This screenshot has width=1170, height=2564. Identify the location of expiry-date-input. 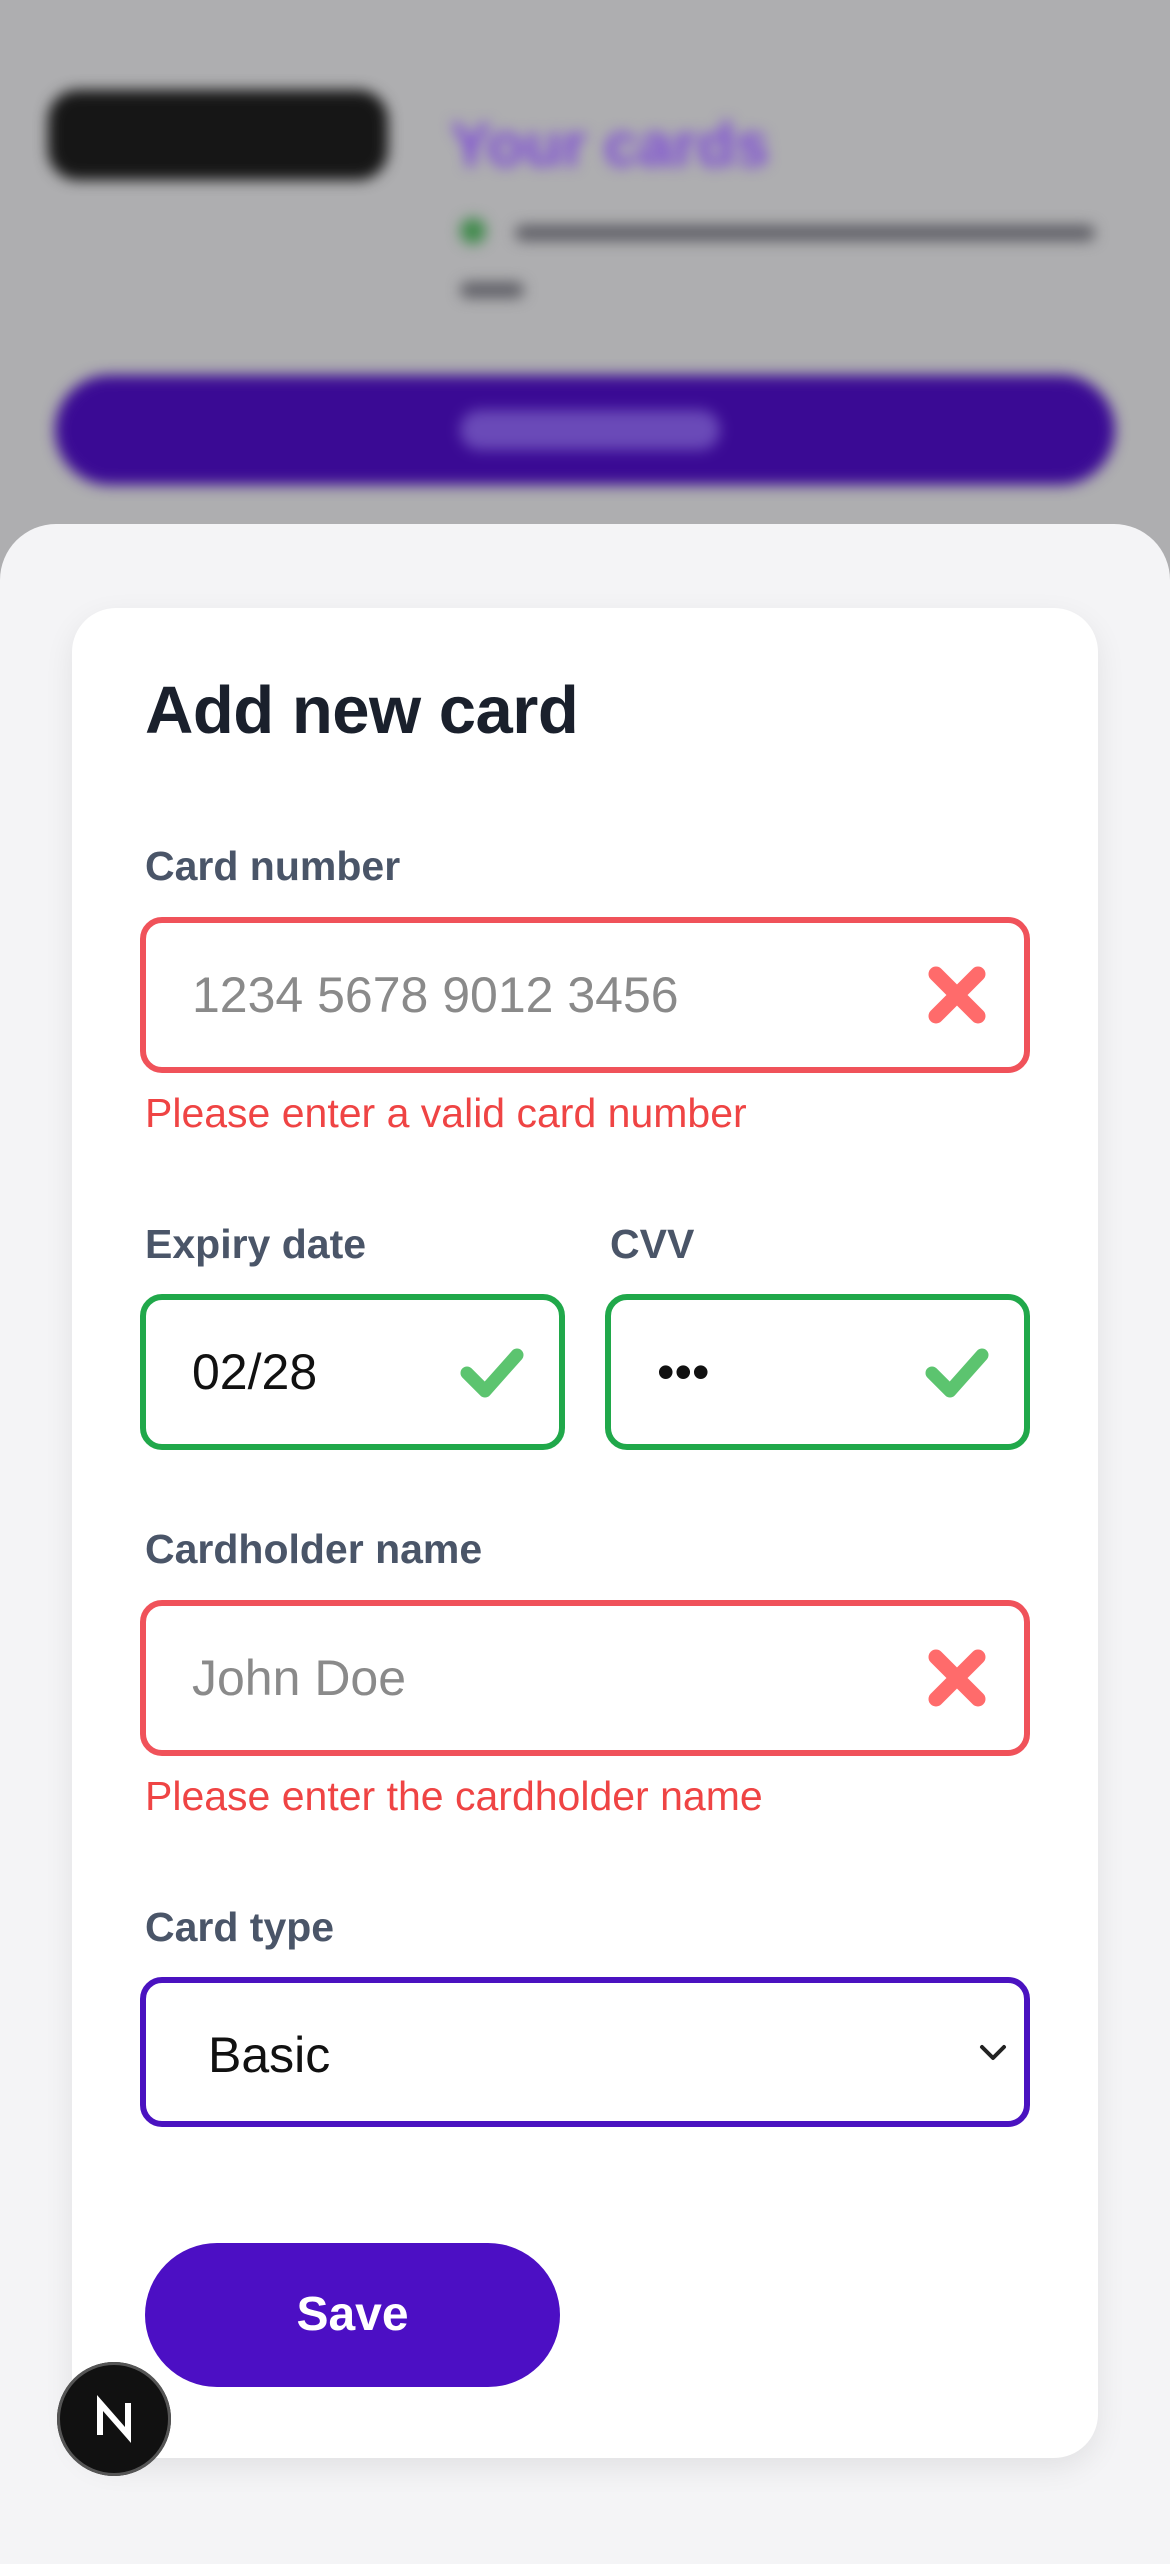
(337, 1372).